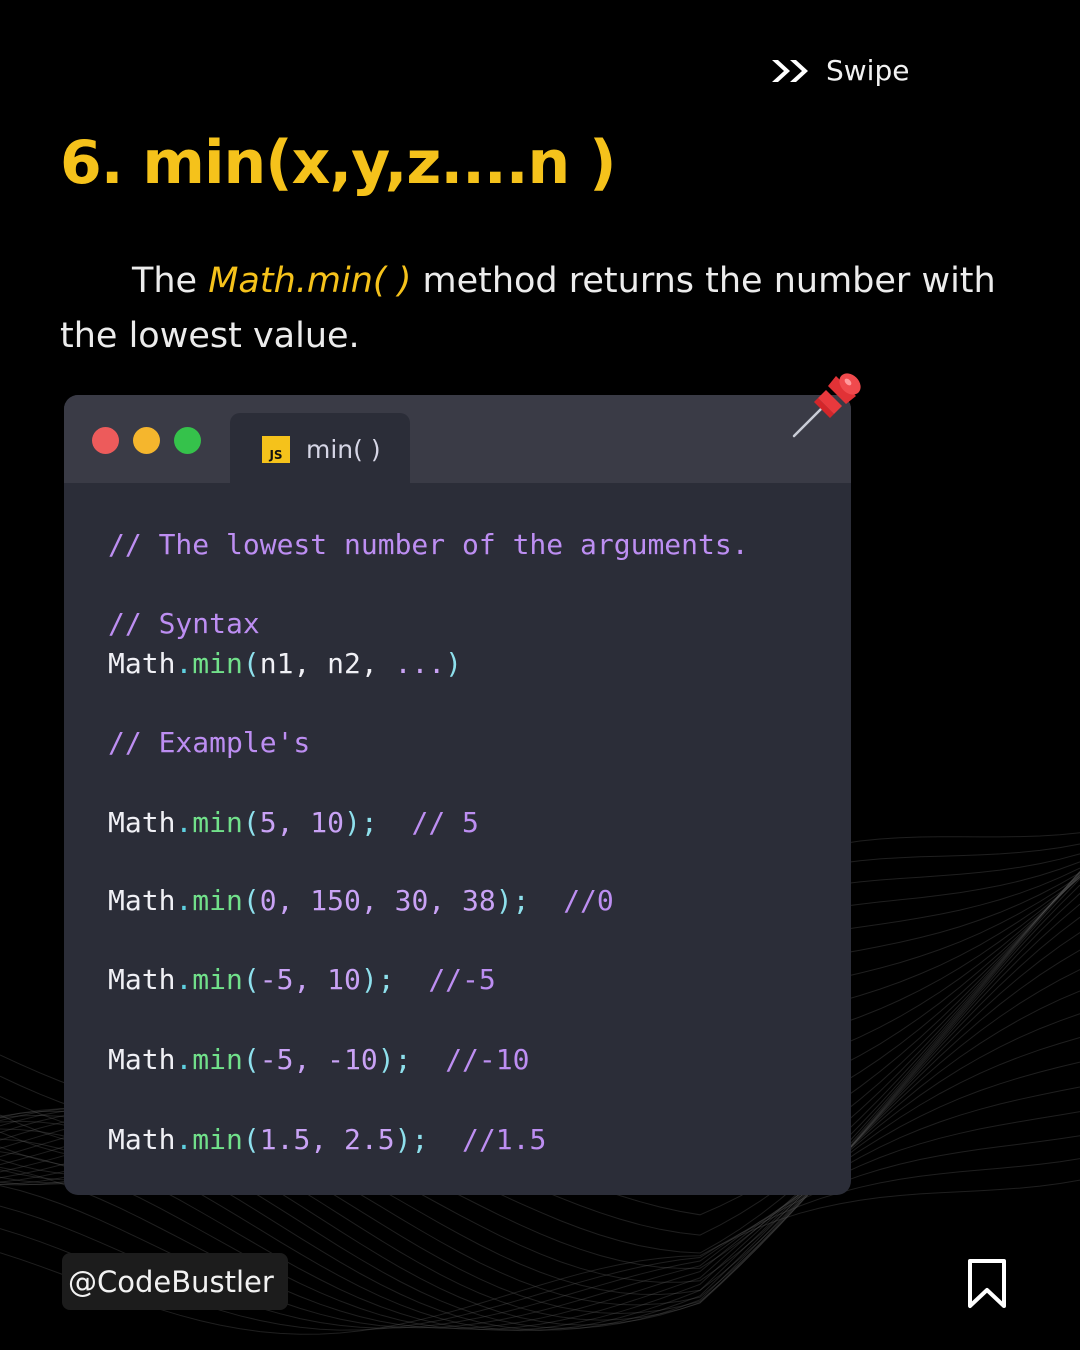 Image resolution: width=1080 pixels, height=1350 pixels. I want to click on page-title: 6. min(x,y,z....n ), so click(338, 163).